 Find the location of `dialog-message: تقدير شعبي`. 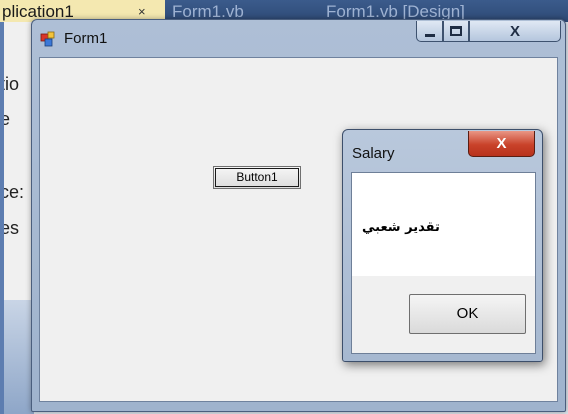

dialog-message: تقدير شعبي is located at coordinates (401, 227).